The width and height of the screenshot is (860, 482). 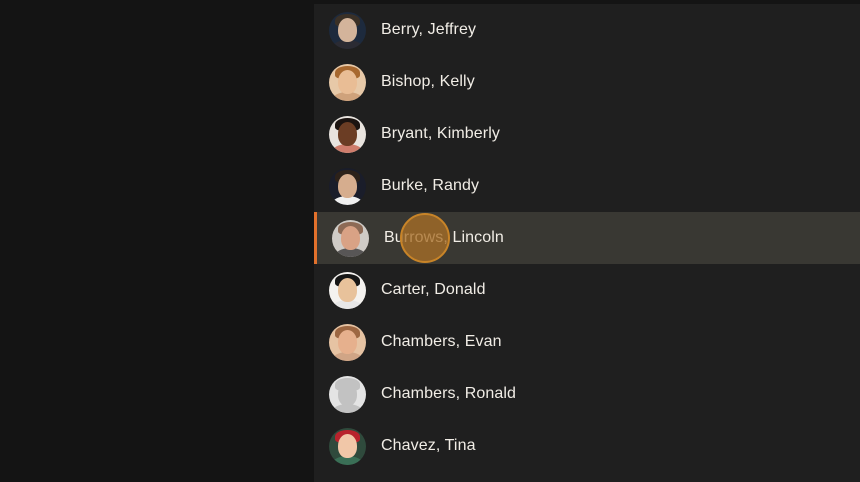 What do you see at coordinates (448, 393) in the screenshot?
I see `contact-name: Chambers, Ronald` at bounding box center [448, 393].